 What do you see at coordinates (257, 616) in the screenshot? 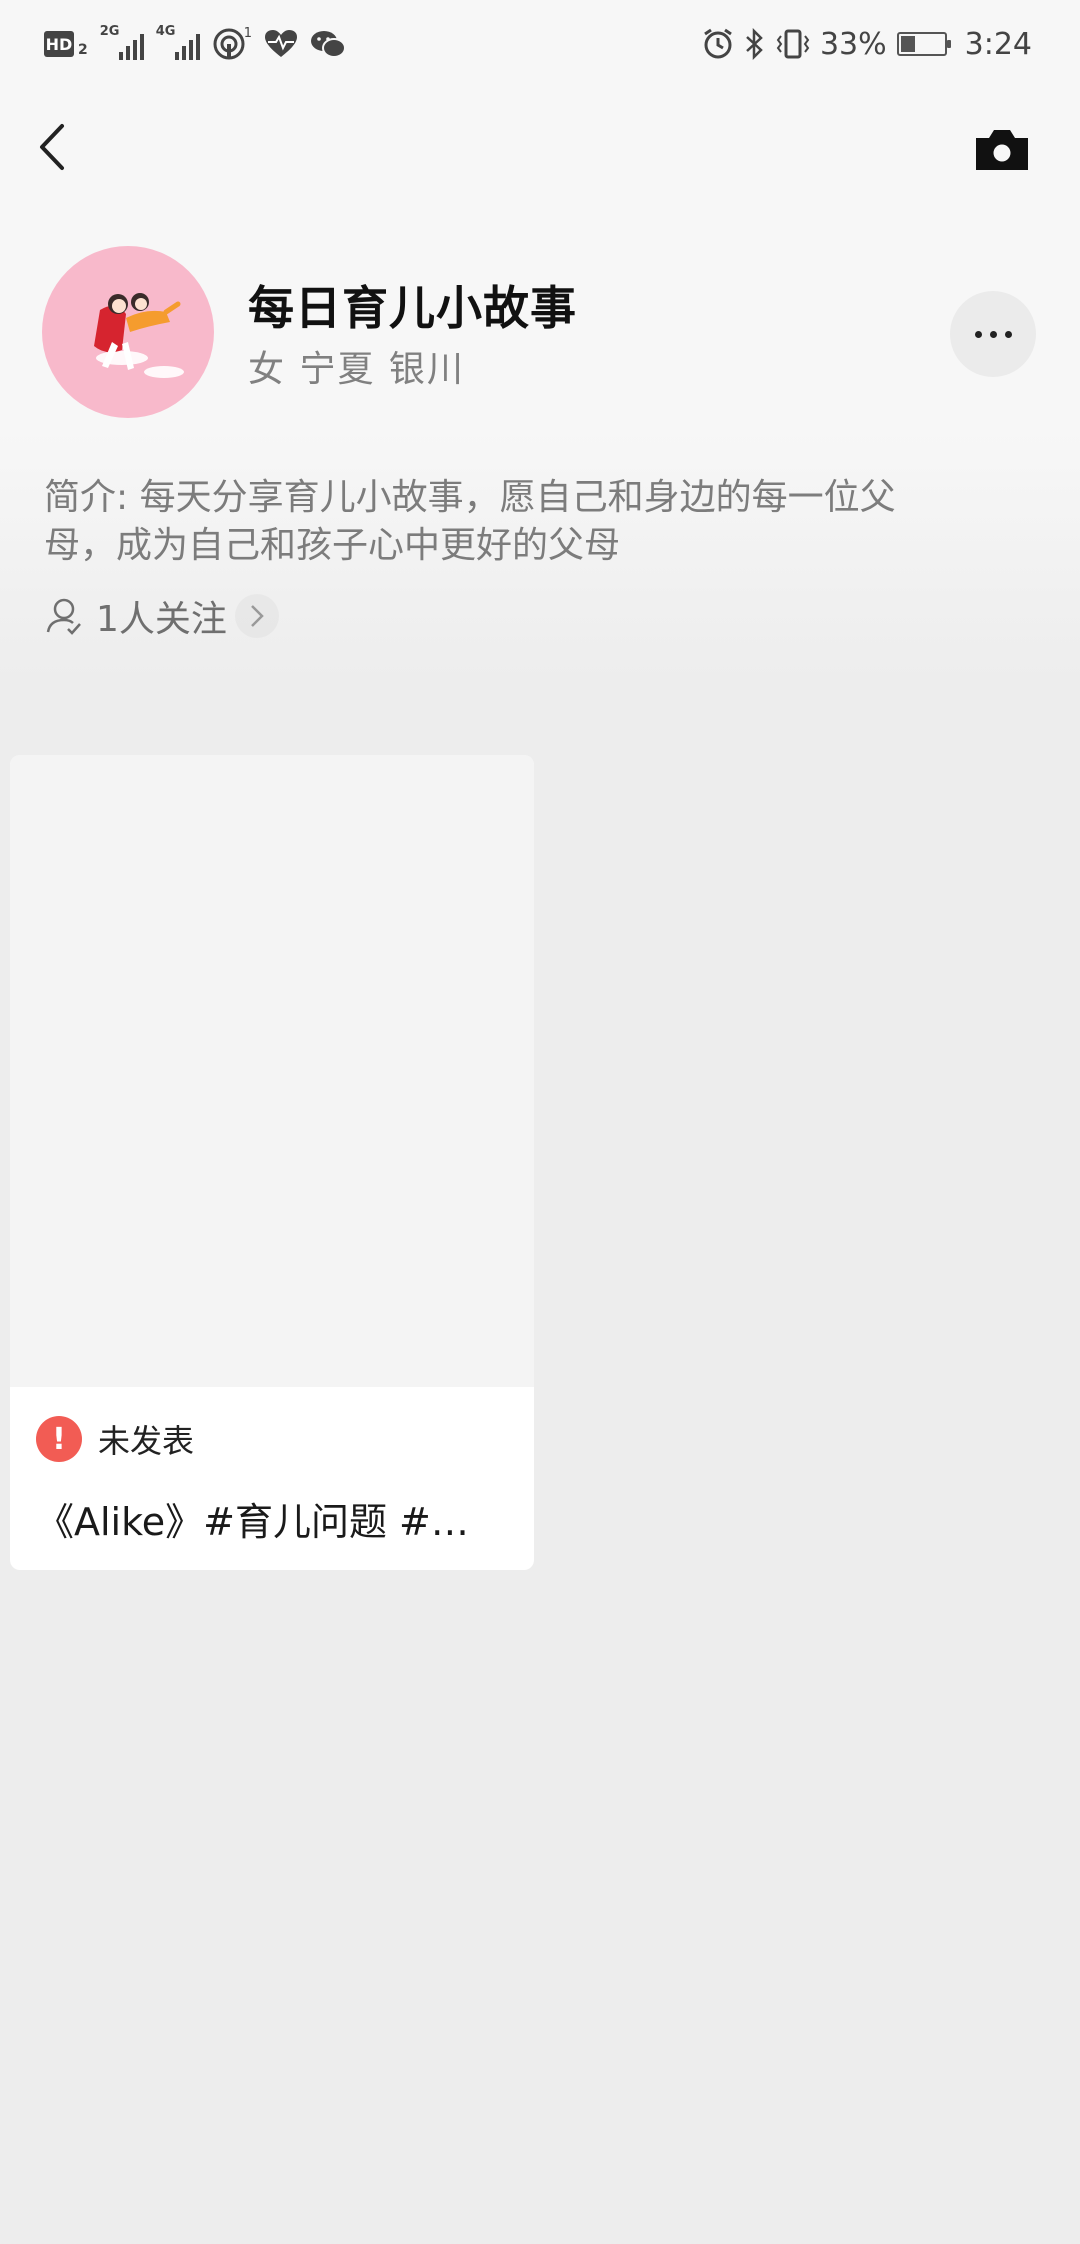
I see `chevron-right-icon` at bounding box center [257, 616].